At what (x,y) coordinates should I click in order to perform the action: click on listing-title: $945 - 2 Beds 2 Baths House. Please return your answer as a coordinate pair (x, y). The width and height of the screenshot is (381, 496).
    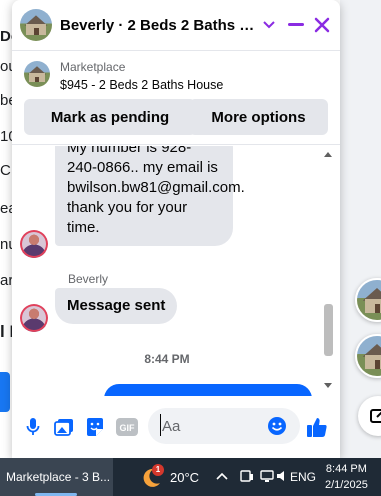
    Looking at the image, I should click on (141, 85).